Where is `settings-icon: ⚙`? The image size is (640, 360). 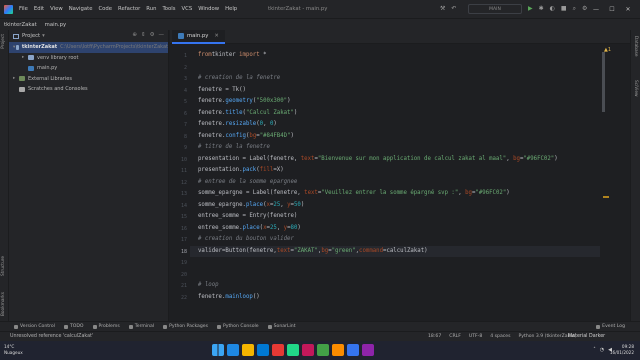
settings-icon: ⚙ is located at coordinates (584, 9).